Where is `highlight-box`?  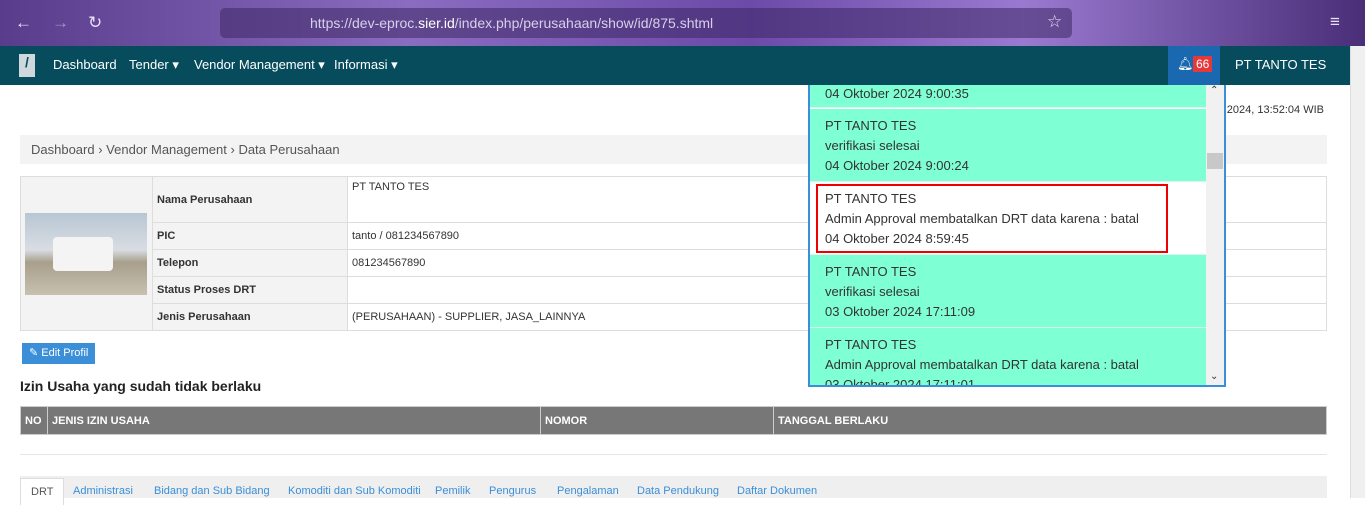
highlight-box is located at coordinates (992, 218).